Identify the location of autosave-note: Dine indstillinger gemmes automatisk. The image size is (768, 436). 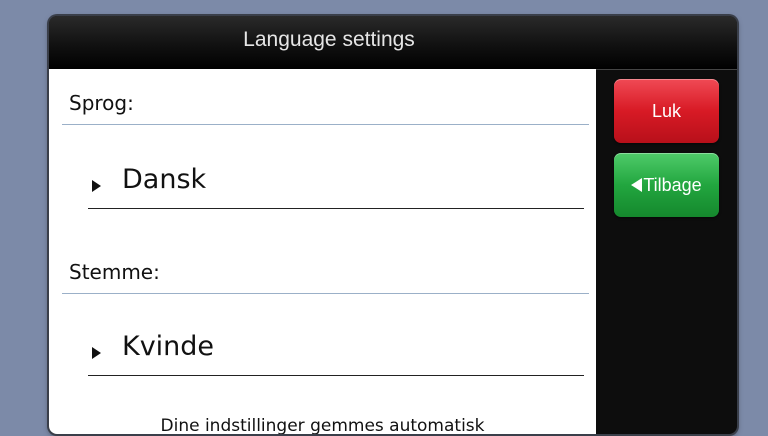
(322, 425).